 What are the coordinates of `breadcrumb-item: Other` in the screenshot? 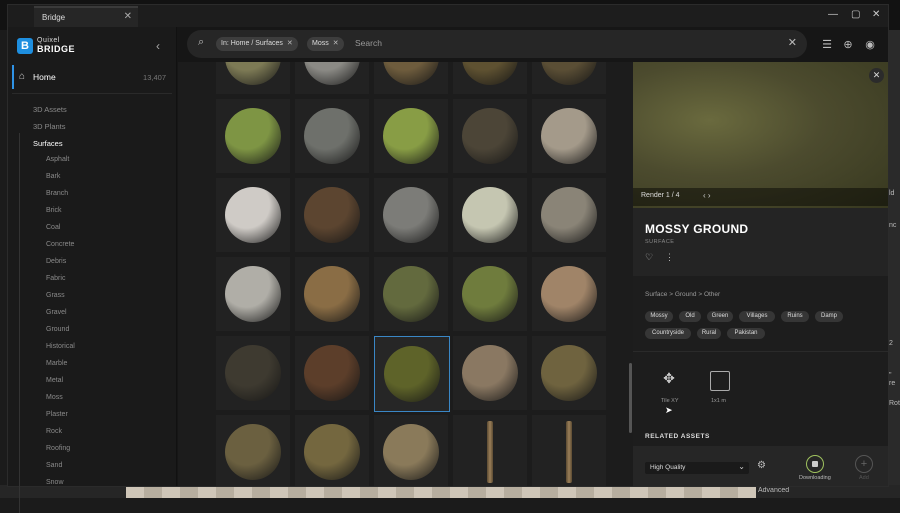 It's located at (712, 294).